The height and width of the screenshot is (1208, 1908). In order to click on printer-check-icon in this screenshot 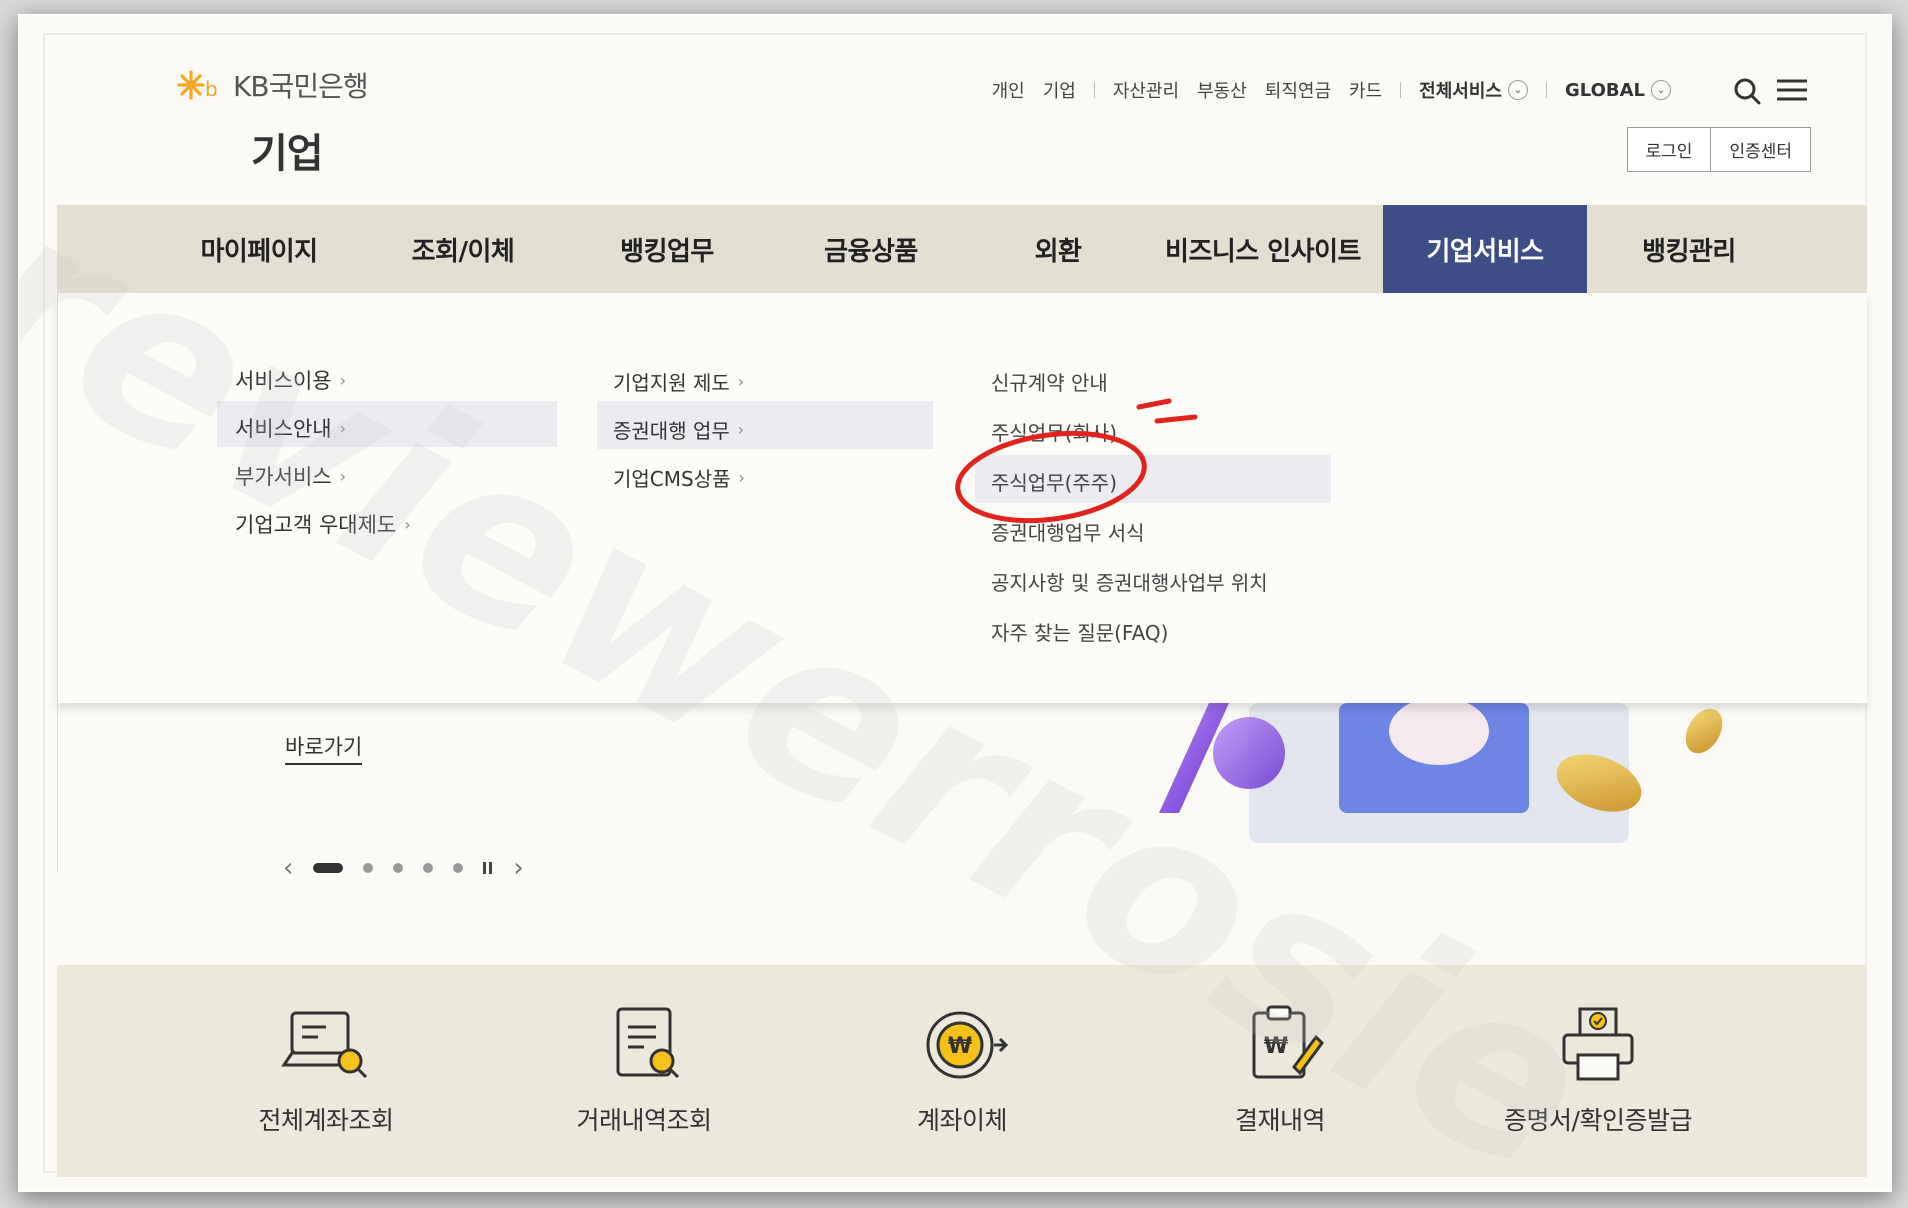, I will do `click(1598, 1044)`.